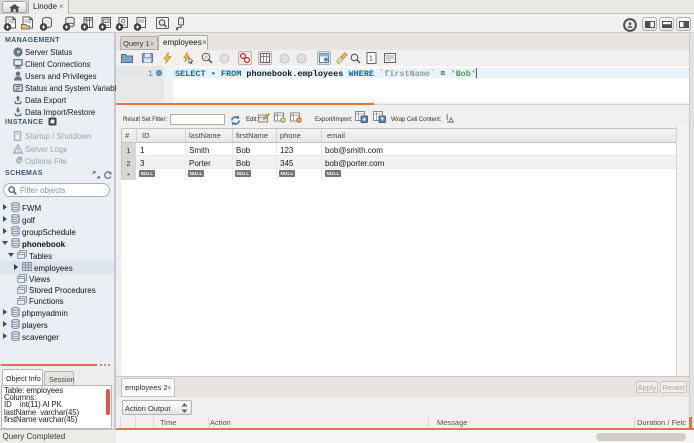 The height and width of the screenshot is (443, 694). Describe the element at coordinates (447, 117) in the screenshot. I see `svg-text: I` at that location.